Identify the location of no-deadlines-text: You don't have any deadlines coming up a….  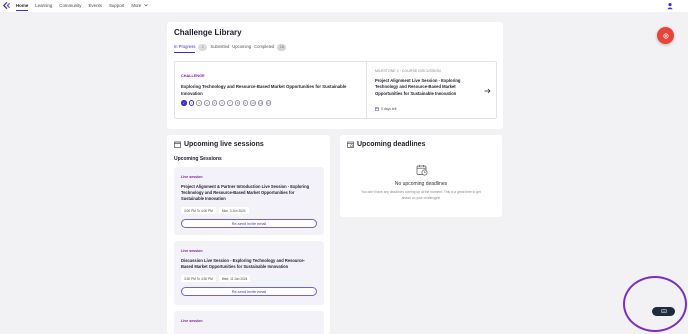
(421, 195).